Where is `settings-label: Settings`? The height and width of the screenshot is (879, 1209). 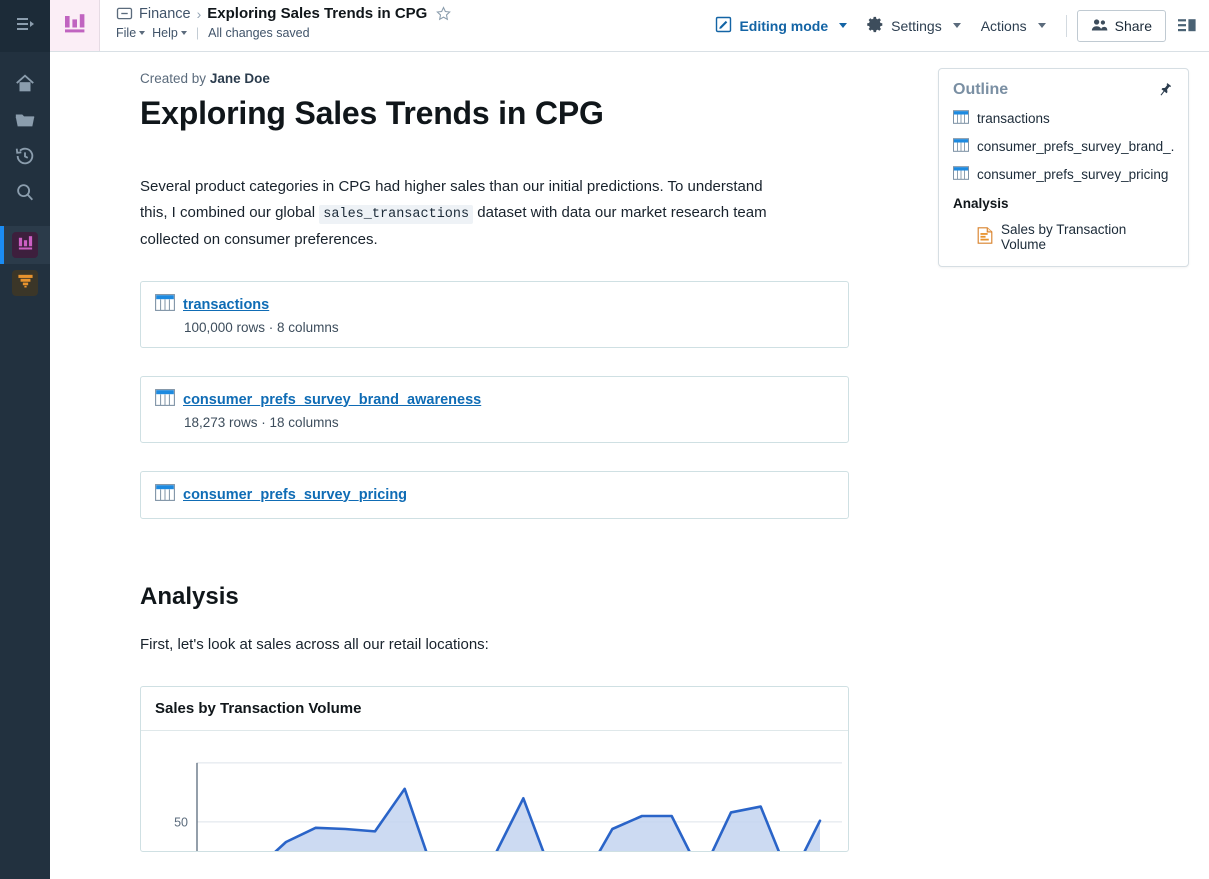 settings-label: Settings is located at coordinates (916, 25).